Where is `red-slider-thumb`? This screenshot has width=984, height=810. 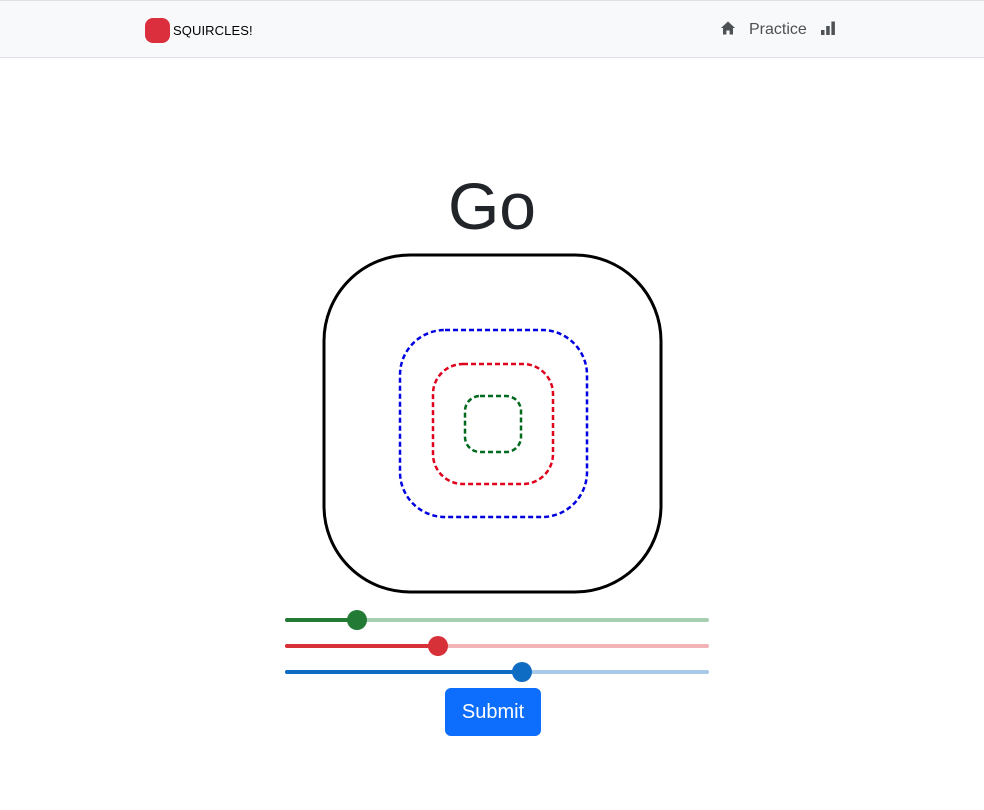
red-slider-thumb is located at coordinates (438, 646).